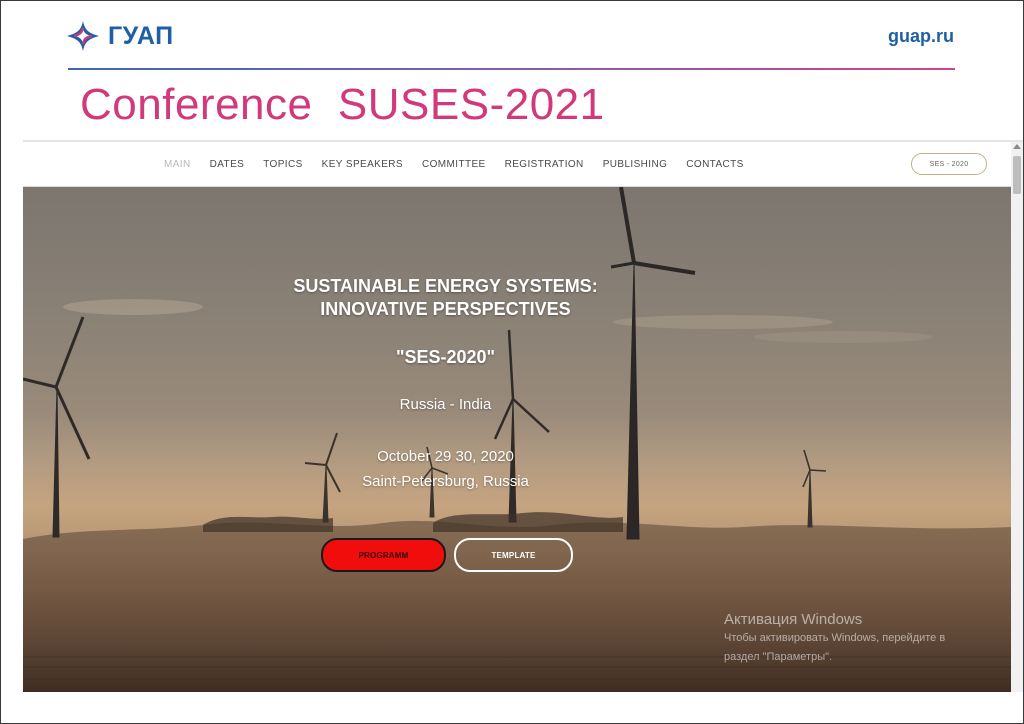 The image size is (1024, 724). What do you see at coordinates (445, 404) in the screenshot?
I see `conference-countries: Russia - India` at bounding box center [445, 404].